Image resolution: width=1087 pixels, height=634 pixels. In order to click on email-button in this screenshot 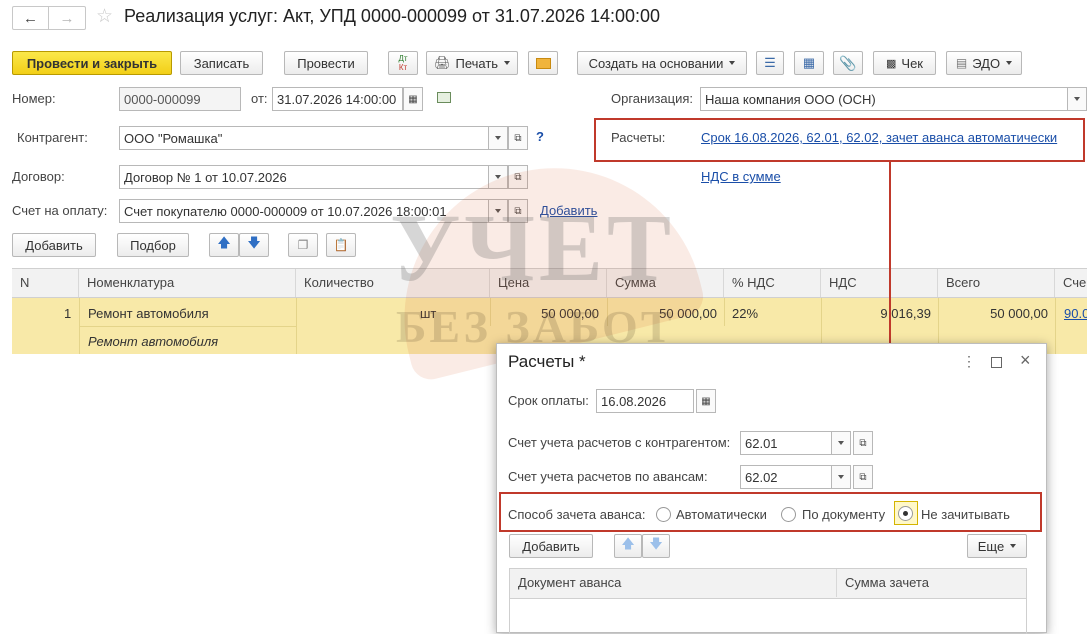, I will do `click(543, 63)`.